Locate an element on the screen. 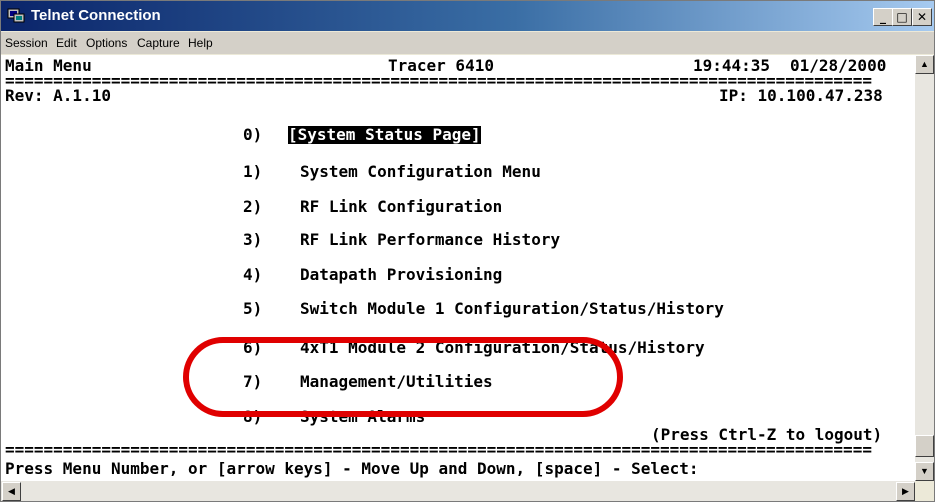 The image size is (935, 502). menu-help: Help is located at coordinates (200, 43).